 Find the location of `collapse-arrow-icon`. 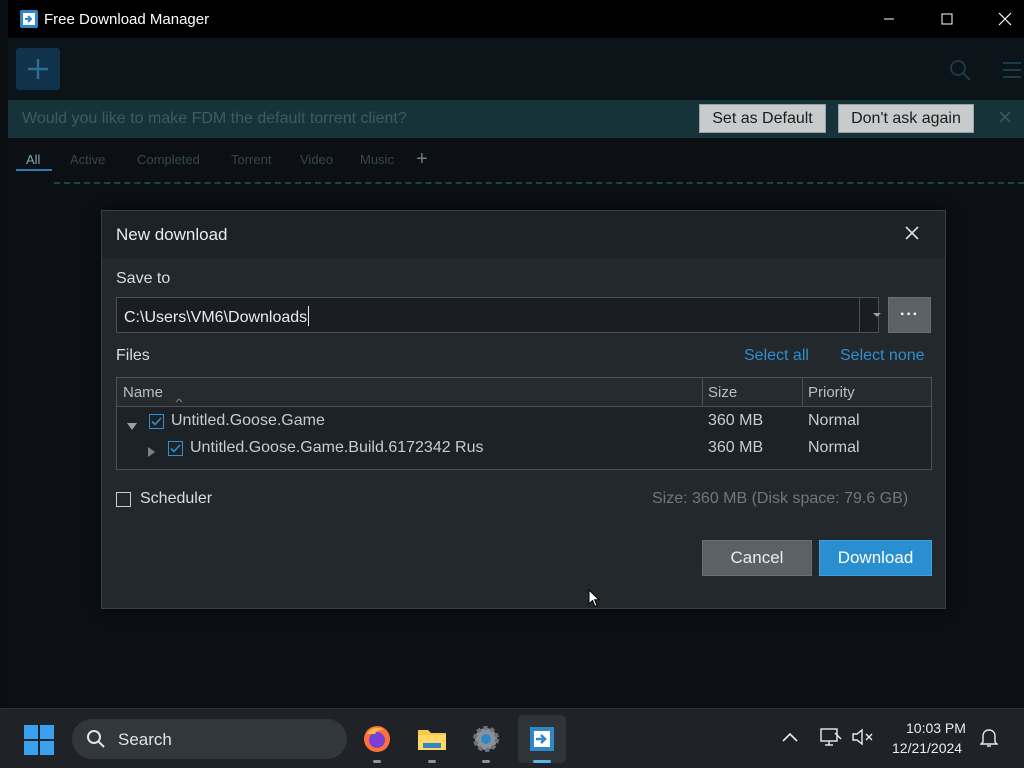

collapse-arrow-icon is located at coordinates (132, 426).